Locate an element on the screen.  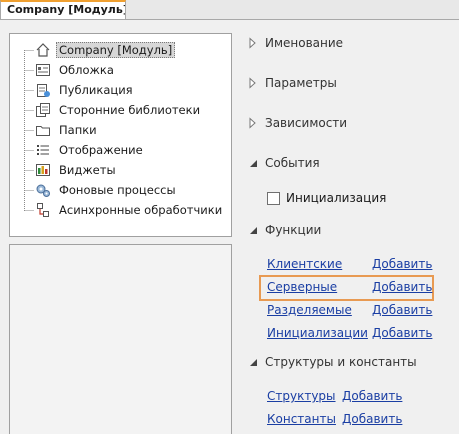
section-title: Параметры is located at coordinates (301, 83).